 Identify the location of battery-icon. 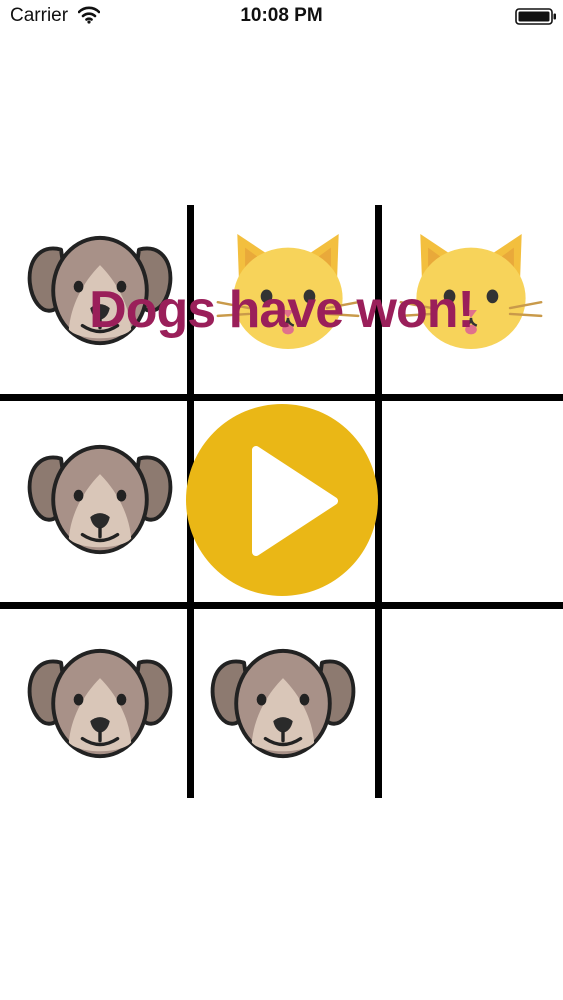
(535, 16).